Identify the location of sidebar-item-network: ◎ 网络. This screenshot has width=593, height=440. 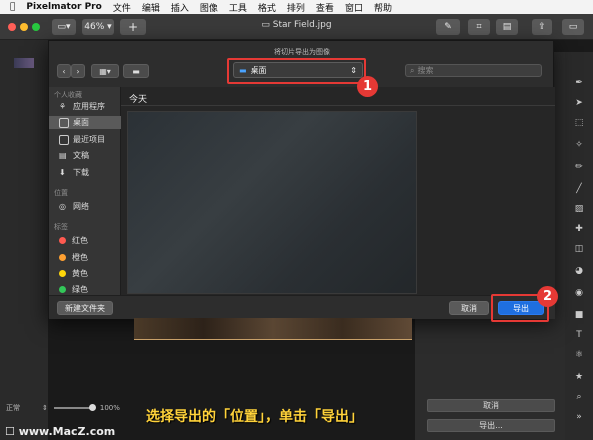
(85, 206).